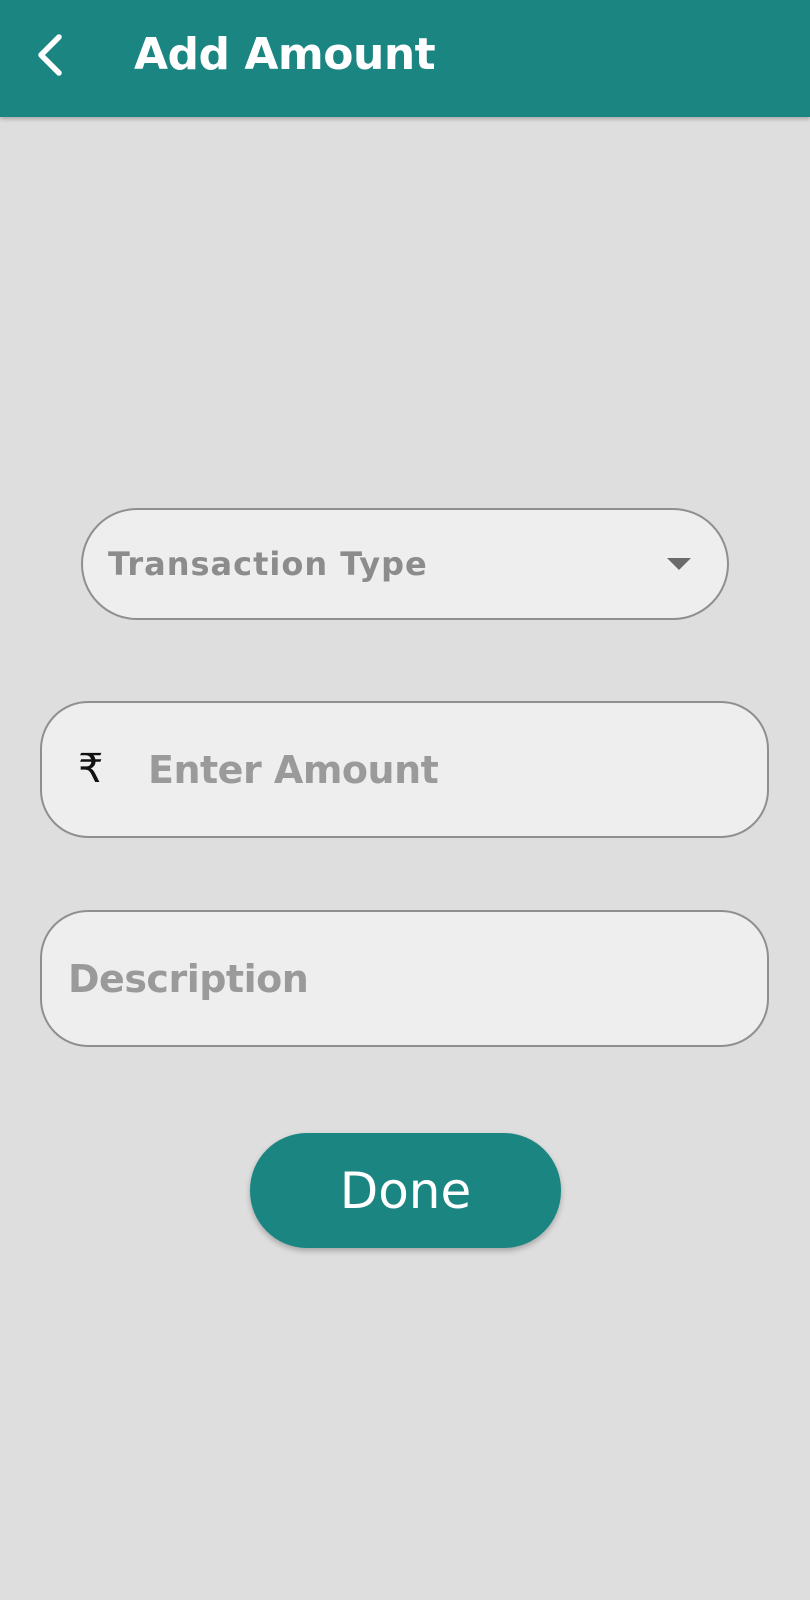 Image resolution: width=810 pixels, height=1600 pixels. Describe the element at coordinates (679, 564) in the screenshot. I see `caret-down-icon` at that location.